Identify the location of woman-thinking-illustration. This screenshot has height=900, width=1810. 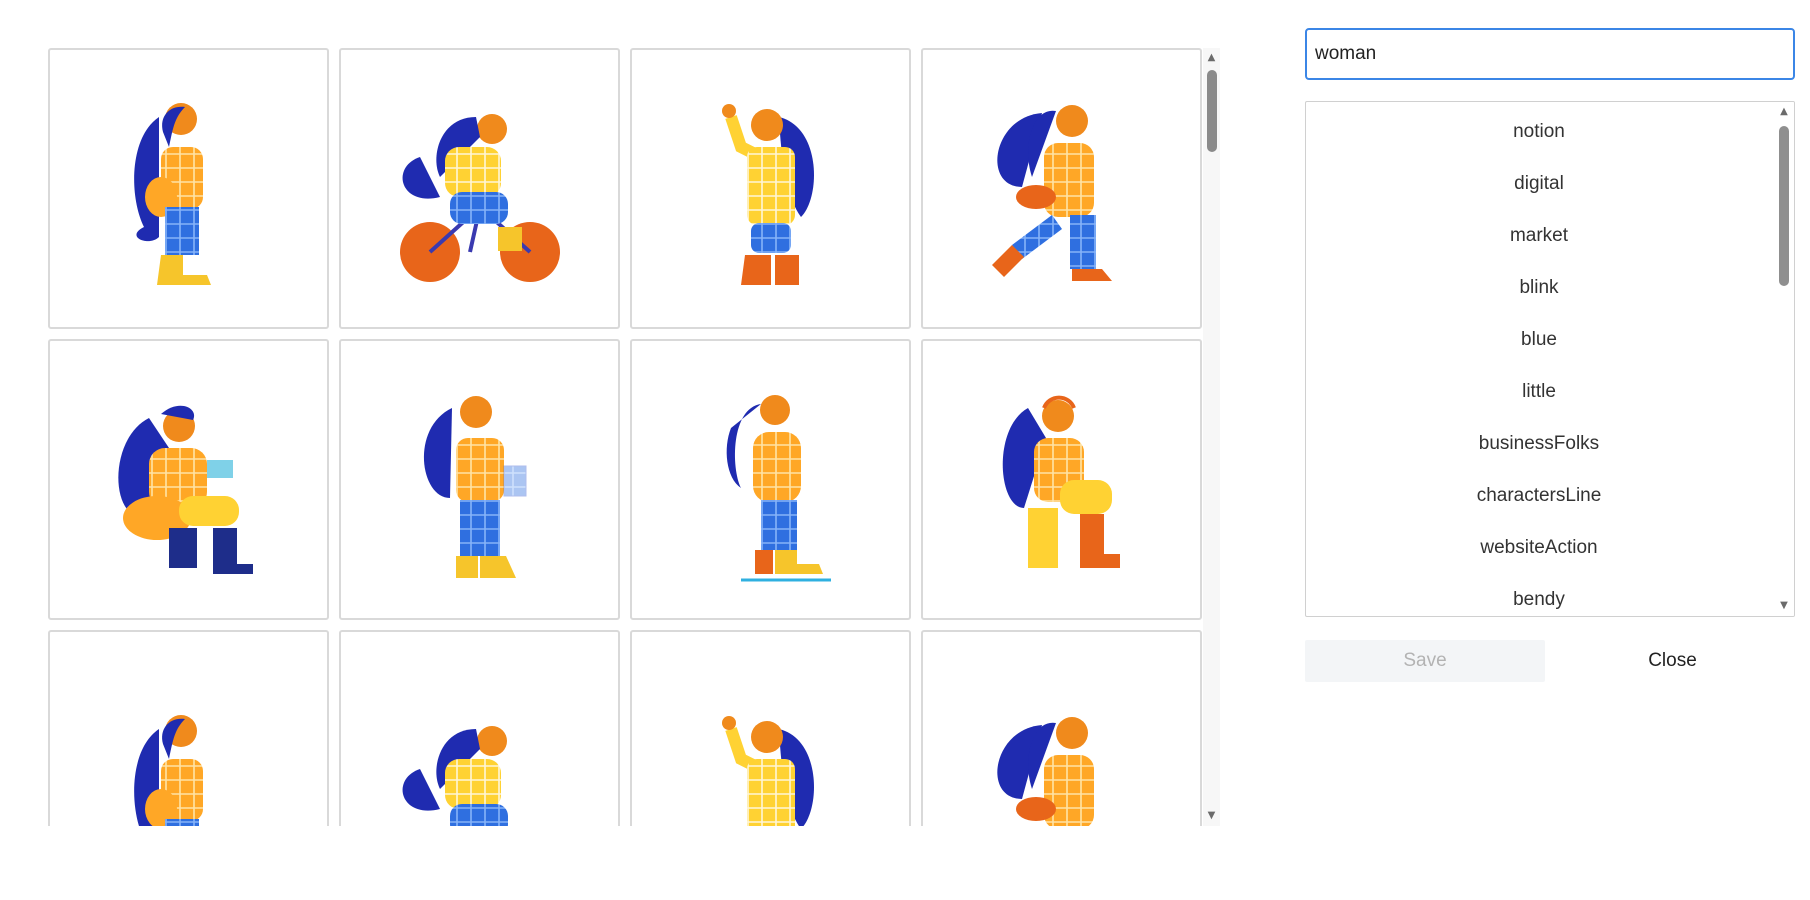
(771, 729).